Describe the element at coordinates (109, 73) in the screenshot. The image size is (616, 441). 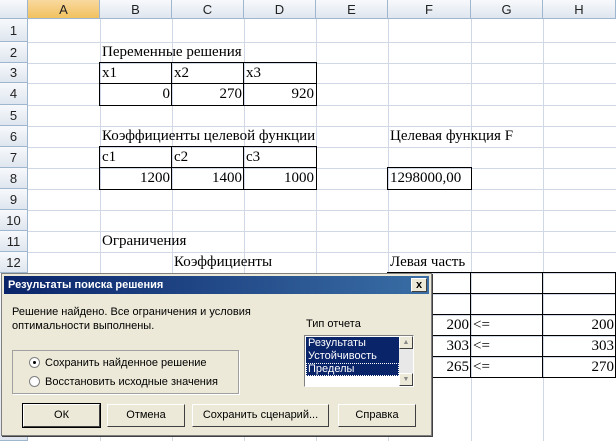
I see `cell-b3: x1` at that location.